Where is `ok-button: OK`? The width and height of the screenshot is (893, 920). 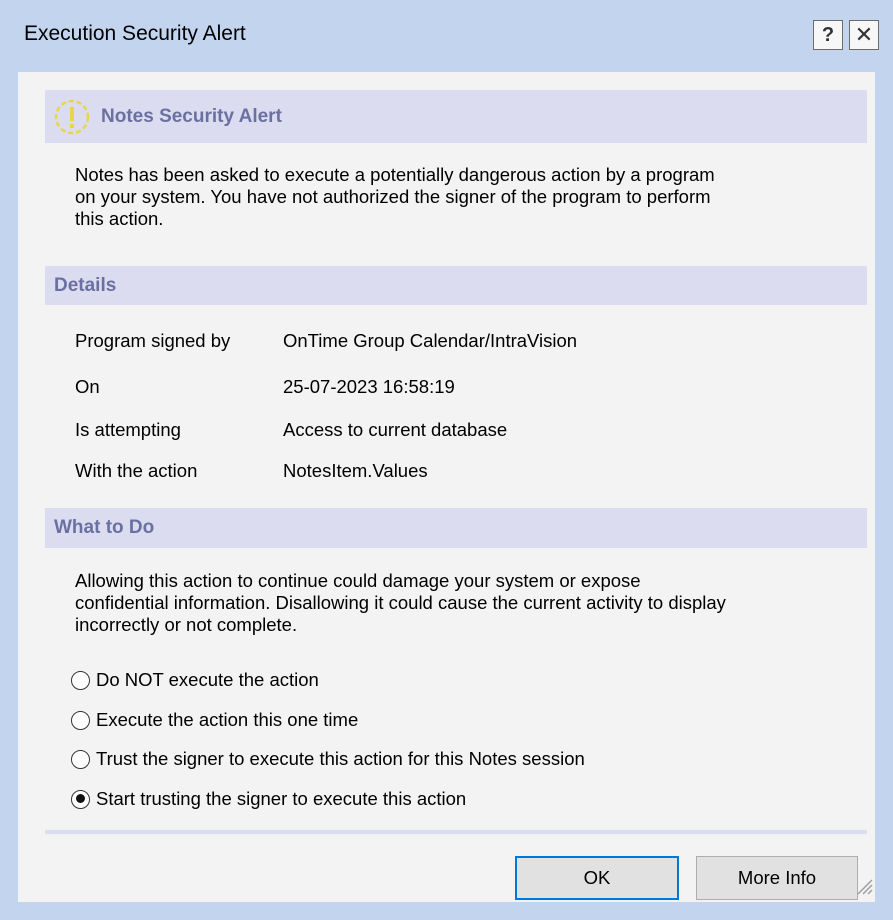
ok-button: OK is located at coordinates (597, 878).